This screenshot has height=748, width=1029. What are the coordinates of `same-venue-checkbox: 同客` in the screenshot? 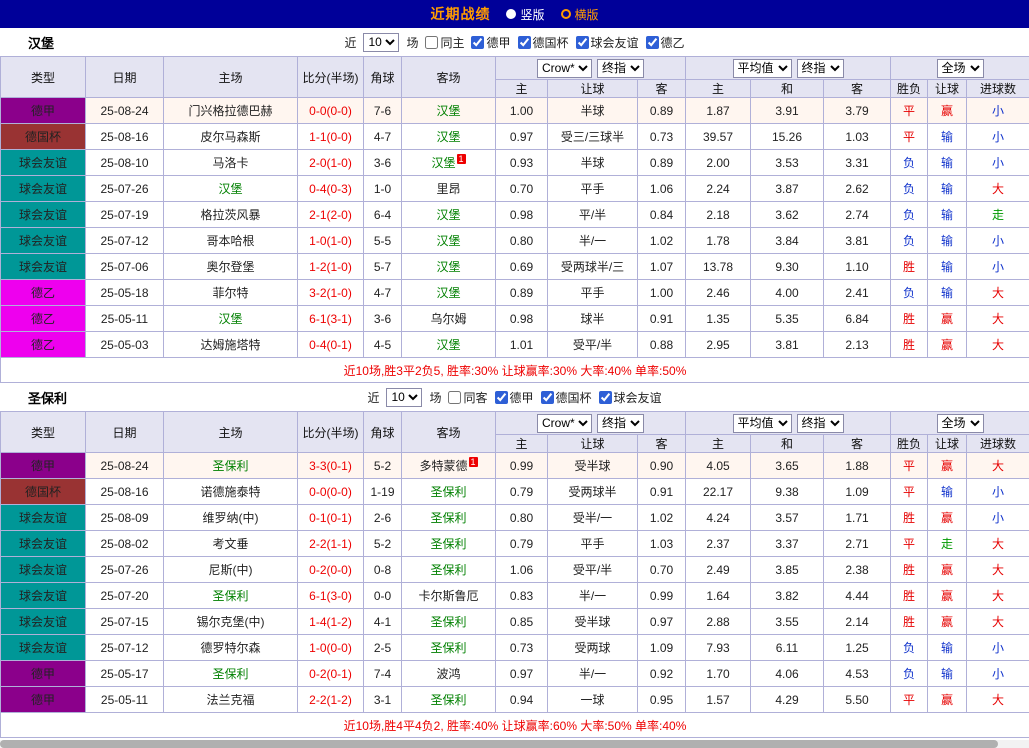 It's located at (467, 397).